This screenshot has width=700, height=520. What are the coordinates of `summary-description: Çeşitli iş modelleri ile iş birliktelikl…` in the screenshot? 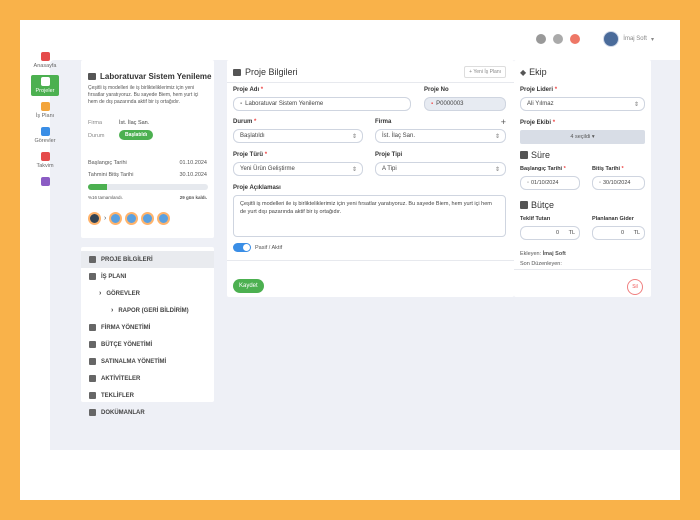 It's located at (143, 95).